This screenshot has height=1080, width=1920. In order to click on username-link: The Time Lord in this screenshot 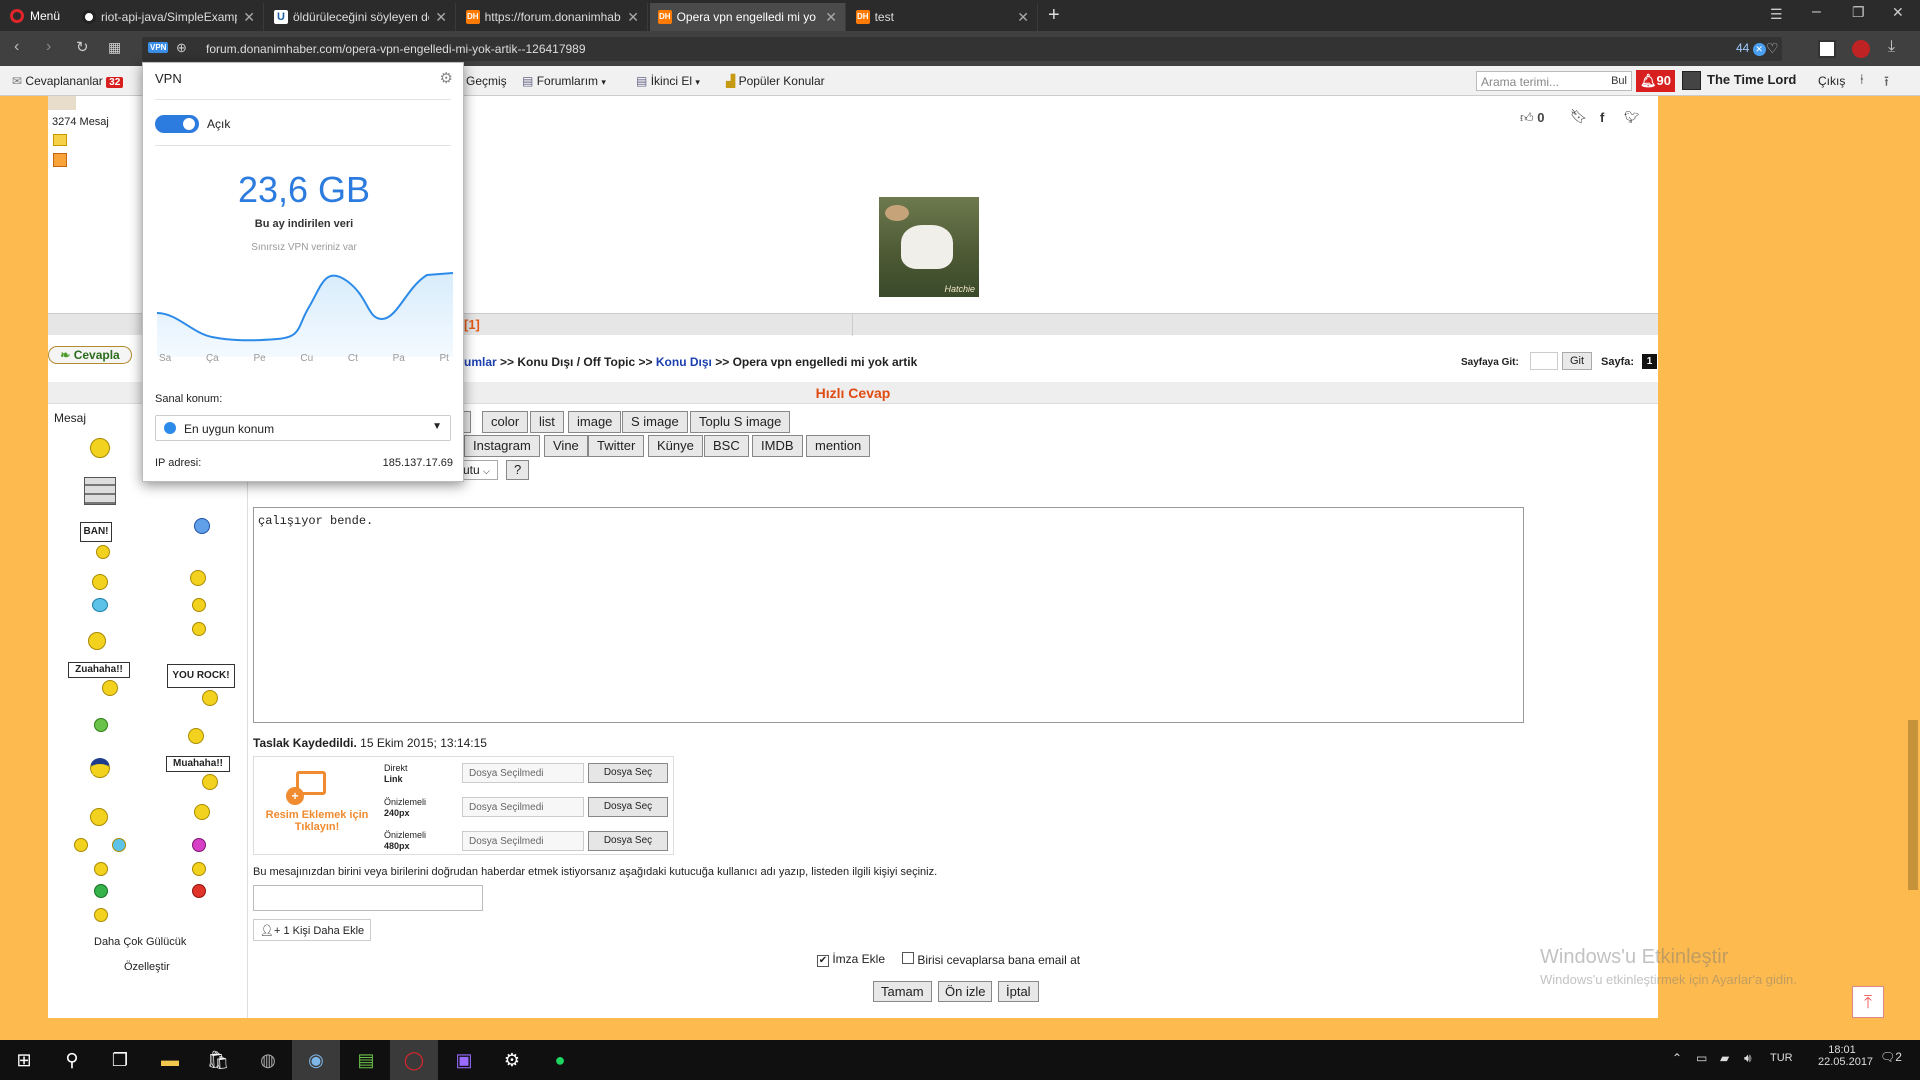, I will do `click(1751, 79)`.